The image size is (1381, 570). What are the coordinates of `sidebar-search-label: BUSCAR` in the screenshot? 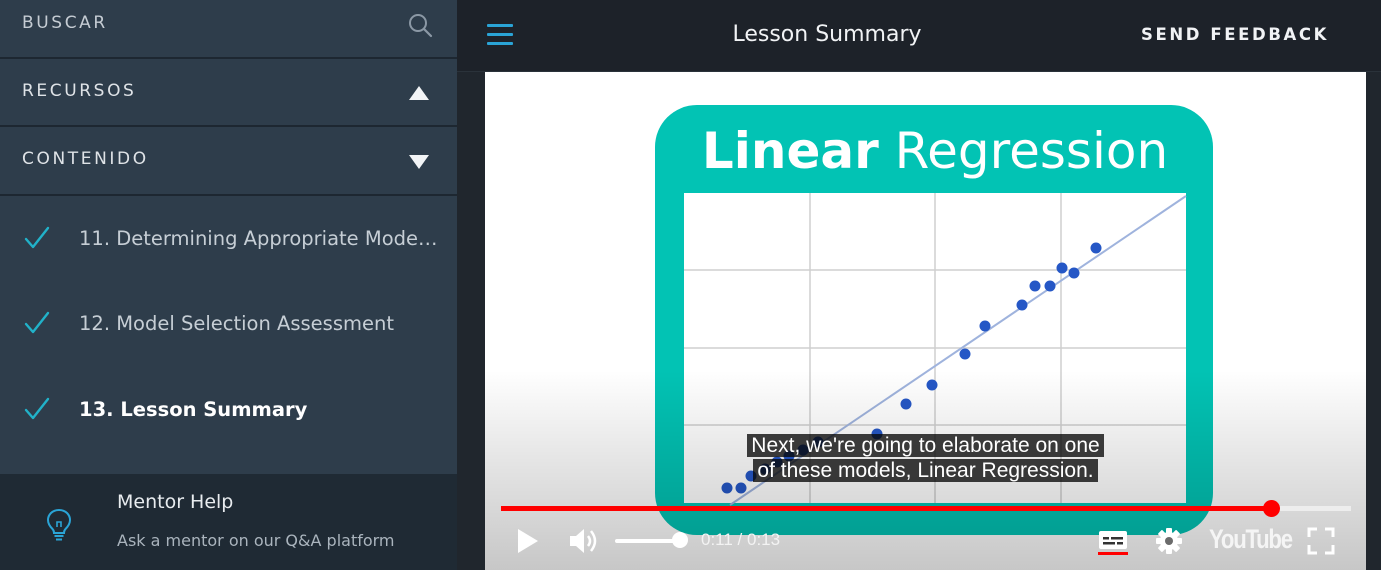 It's located at (65, 23).